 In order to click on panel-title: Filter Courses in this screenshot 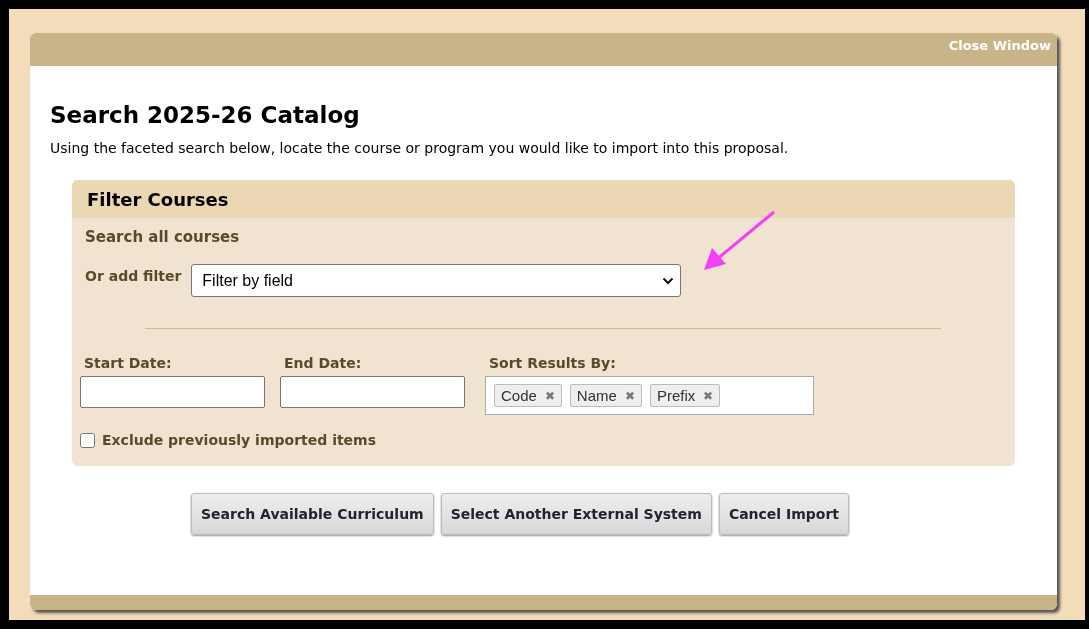, I will do `click(158, 199)`.